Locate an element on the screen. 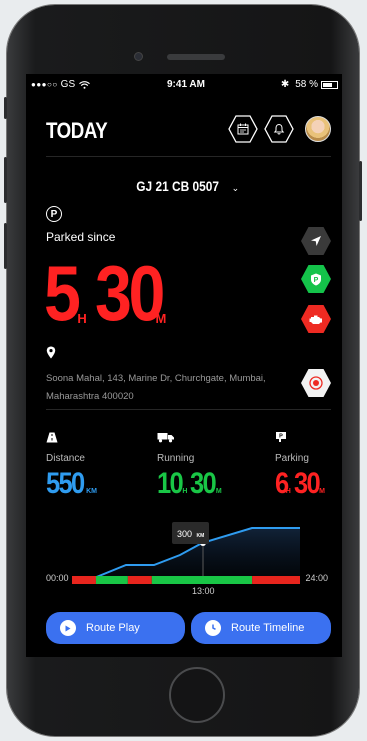 The height and width of the screenshot is (741, 367). road-icon is located at coordinates (52, 437).